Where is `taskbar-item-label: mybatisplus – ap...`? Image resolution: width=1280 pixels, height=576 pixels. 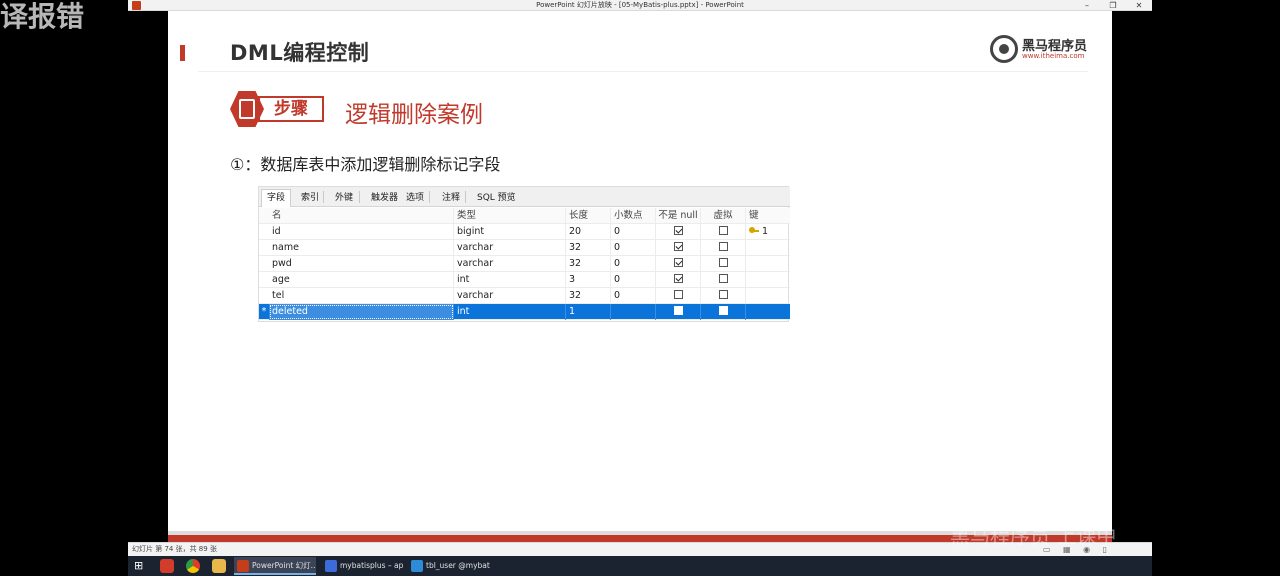 taskbar-item-label: mybatisplus – ap... is located at coordinates (372, 565).